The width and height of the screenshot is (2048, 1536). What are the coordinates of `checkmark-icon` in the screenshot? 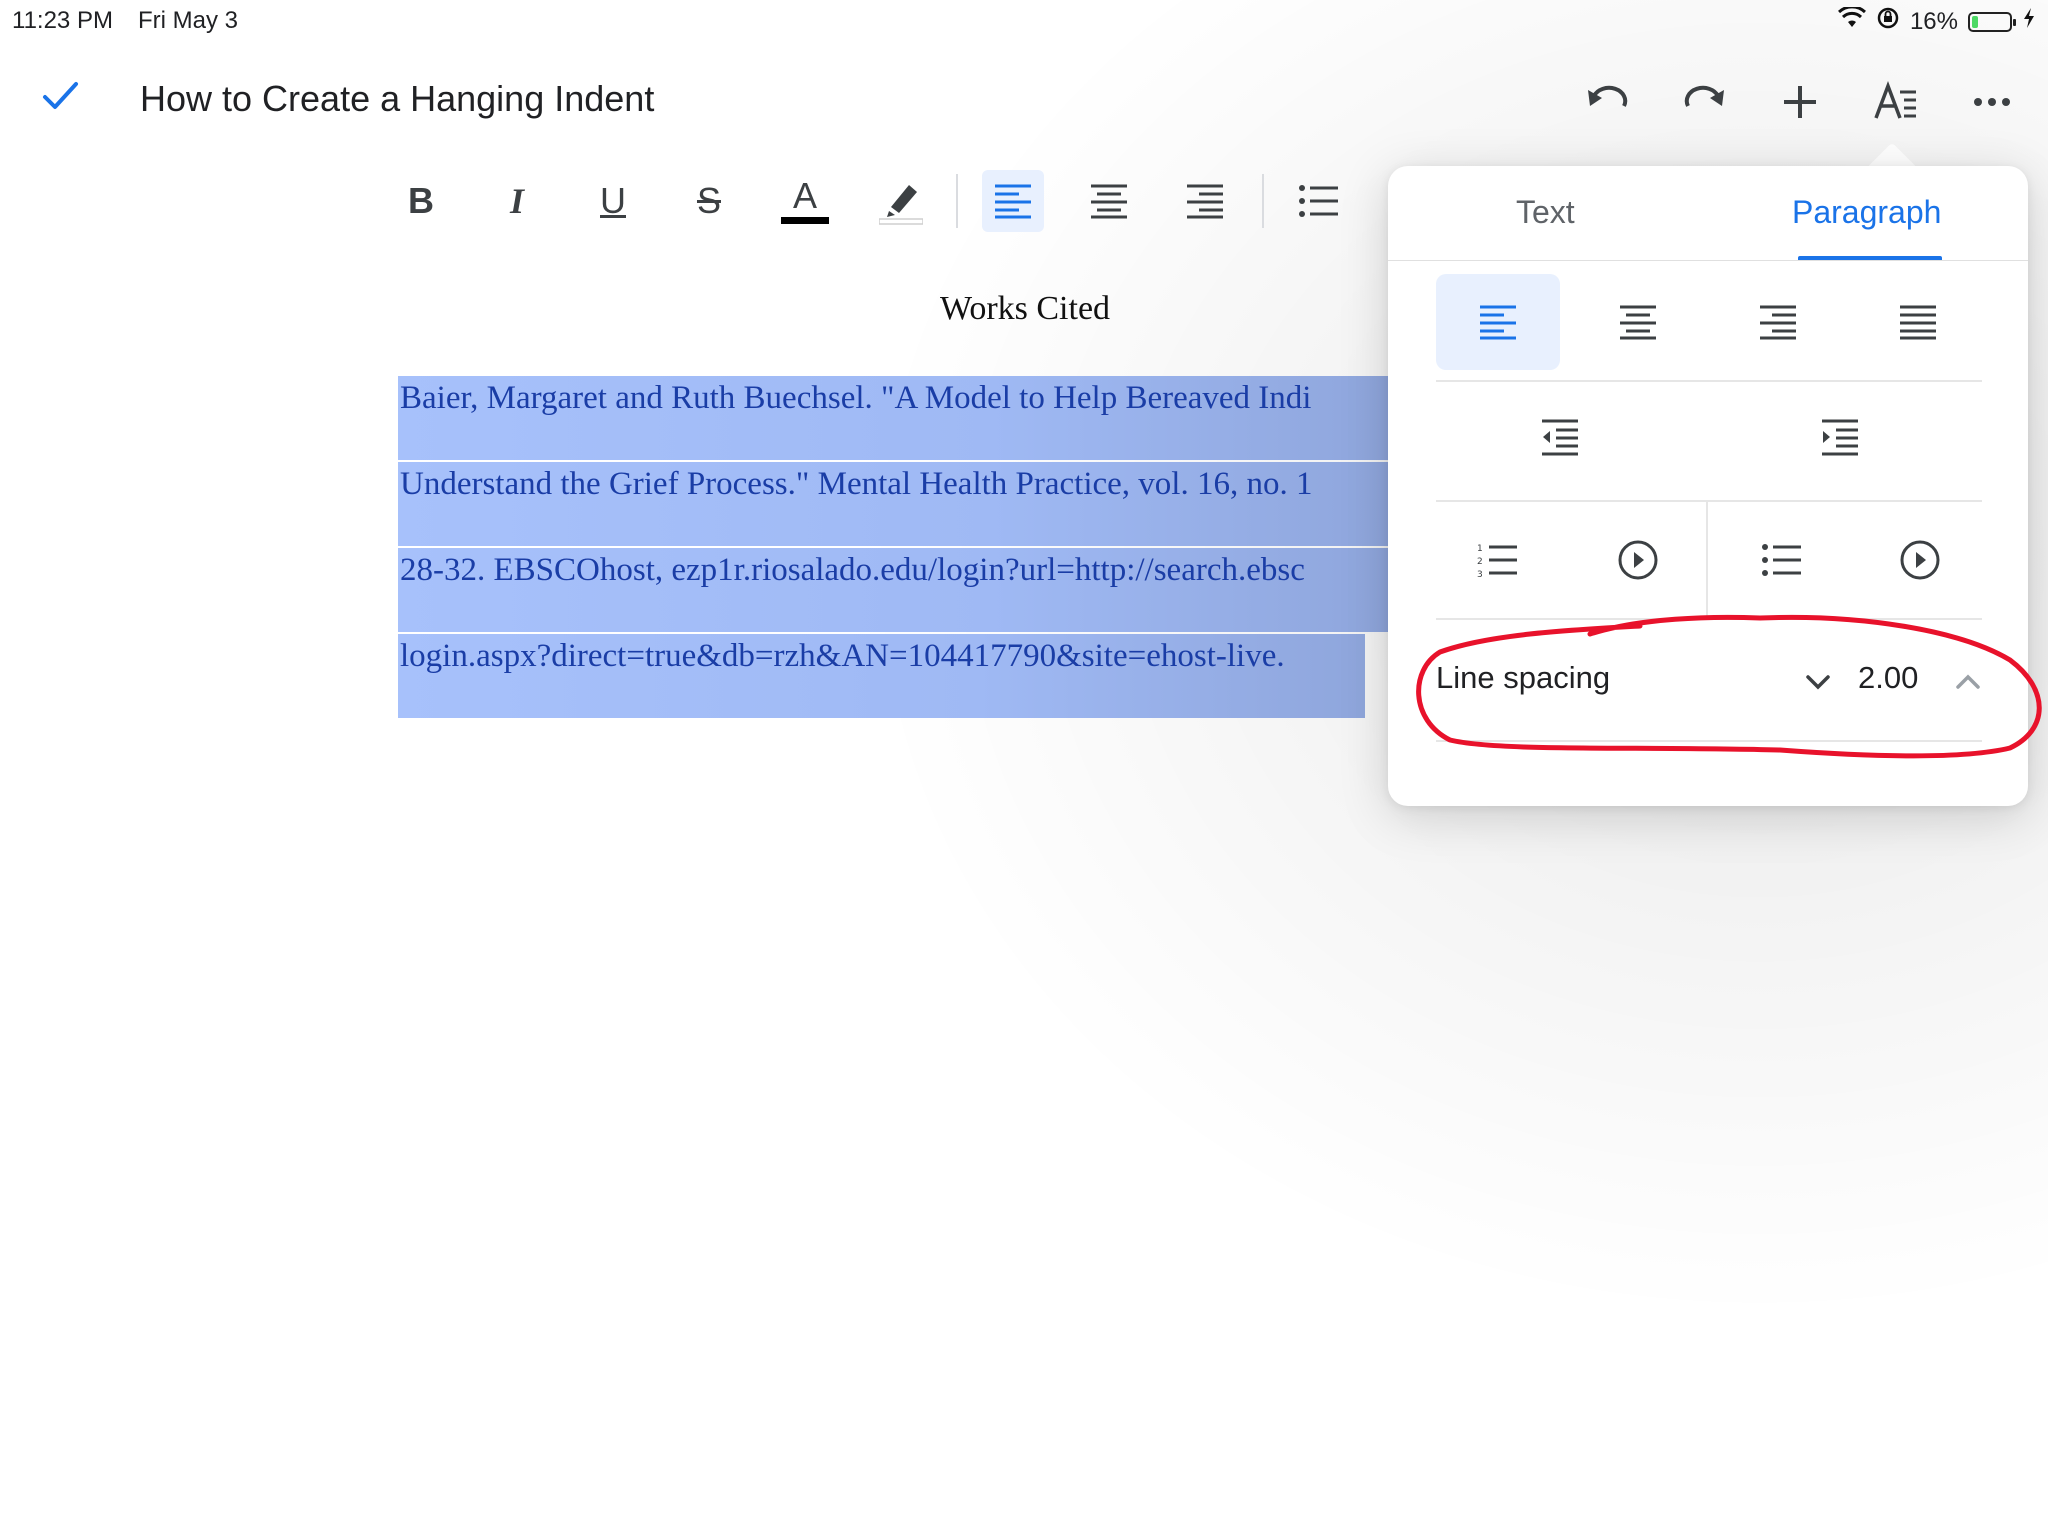 It's located at (60, 96).